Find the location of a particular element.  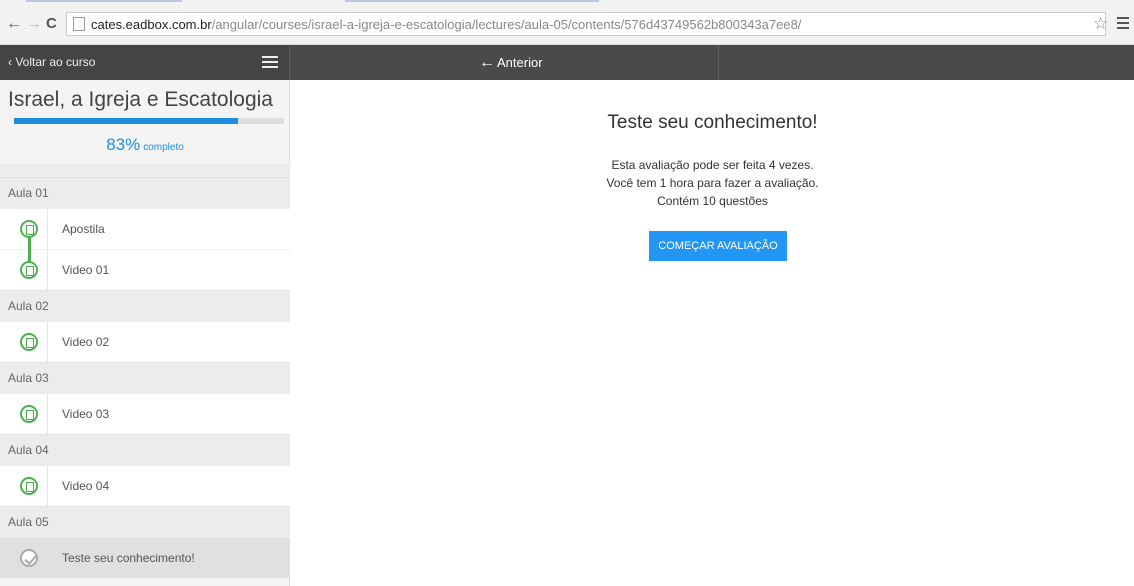

bookmark-star-icon: ☆ is located at coordinates (1100, 24).